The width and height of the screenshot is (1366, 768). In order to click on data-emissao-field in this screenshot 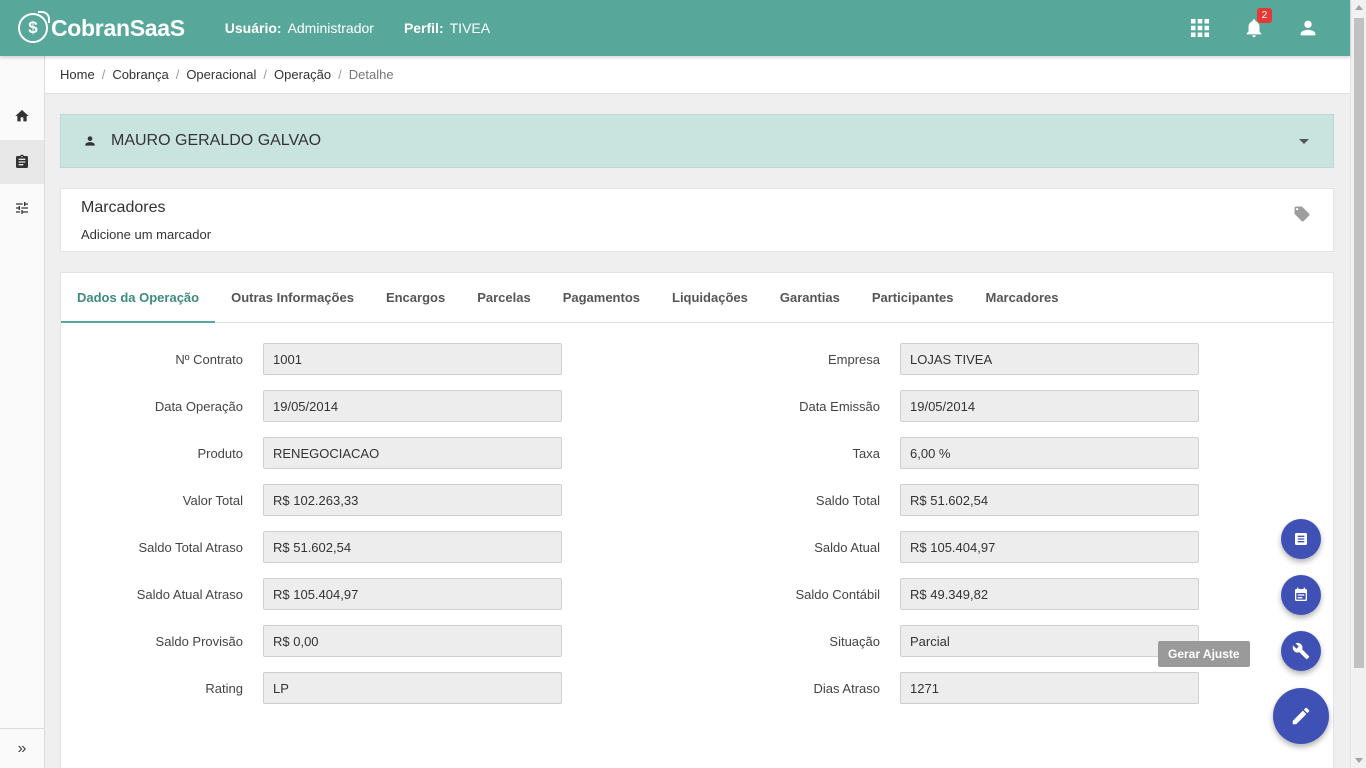, I will do `click(1049, 406)`.